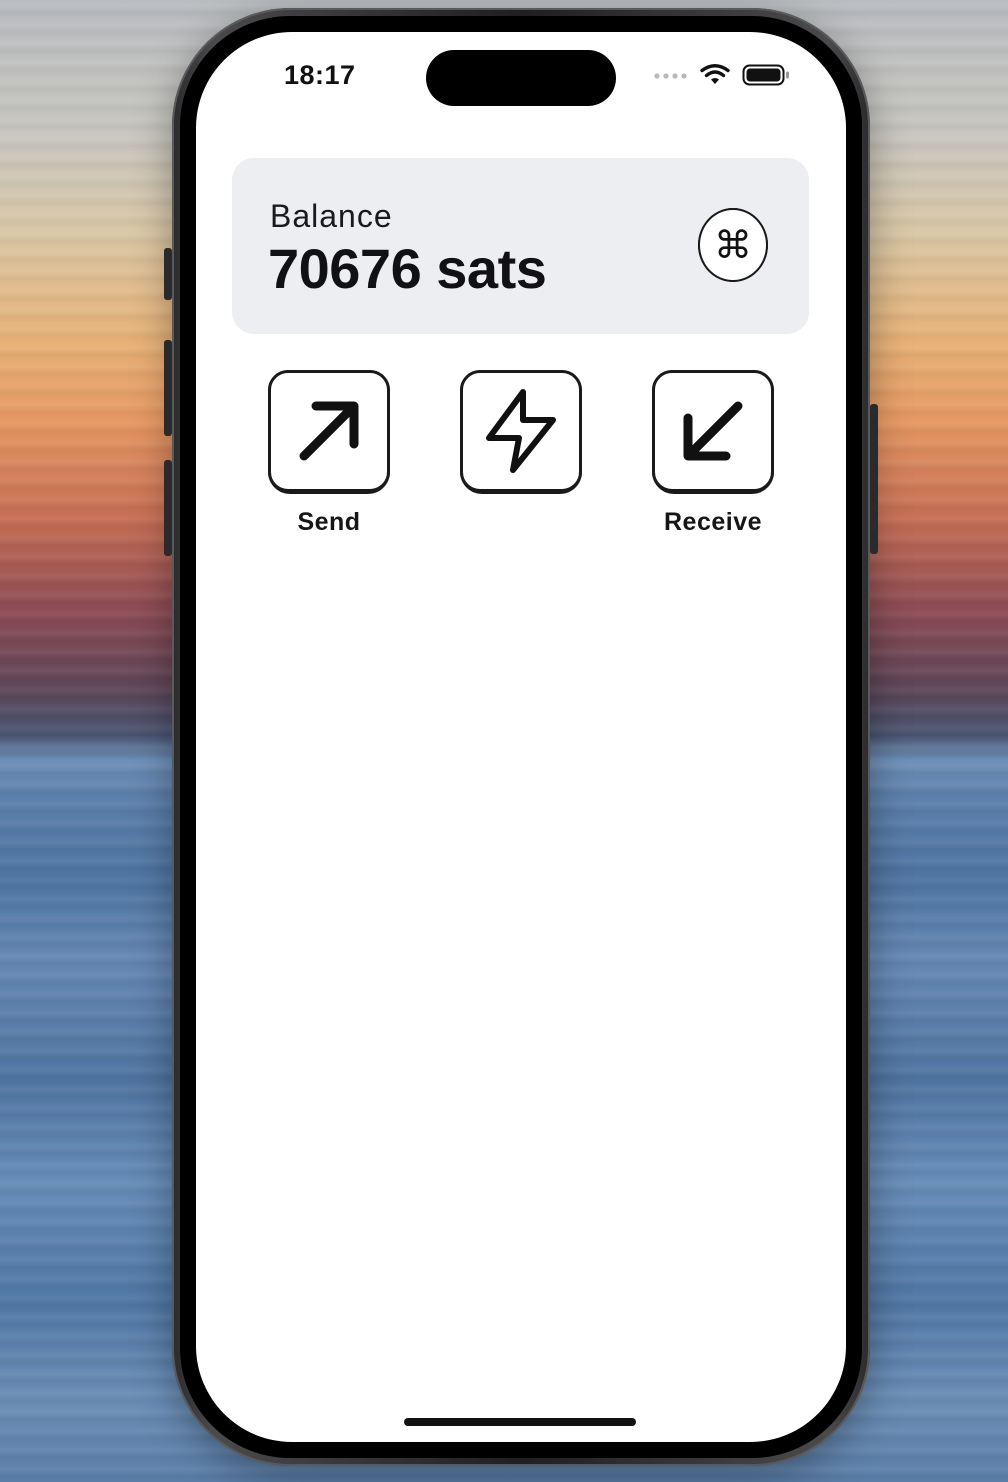 The height and width of the screenshot is (1482, 1008). I want to click on arrow-up-right-icon, so click(329, 431).